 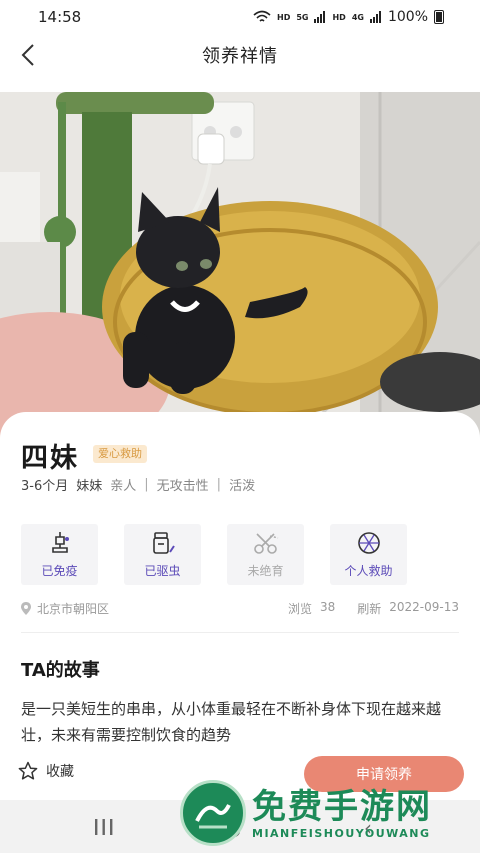 I want to click on chevron-left-icon, so click(x=27, y=55).